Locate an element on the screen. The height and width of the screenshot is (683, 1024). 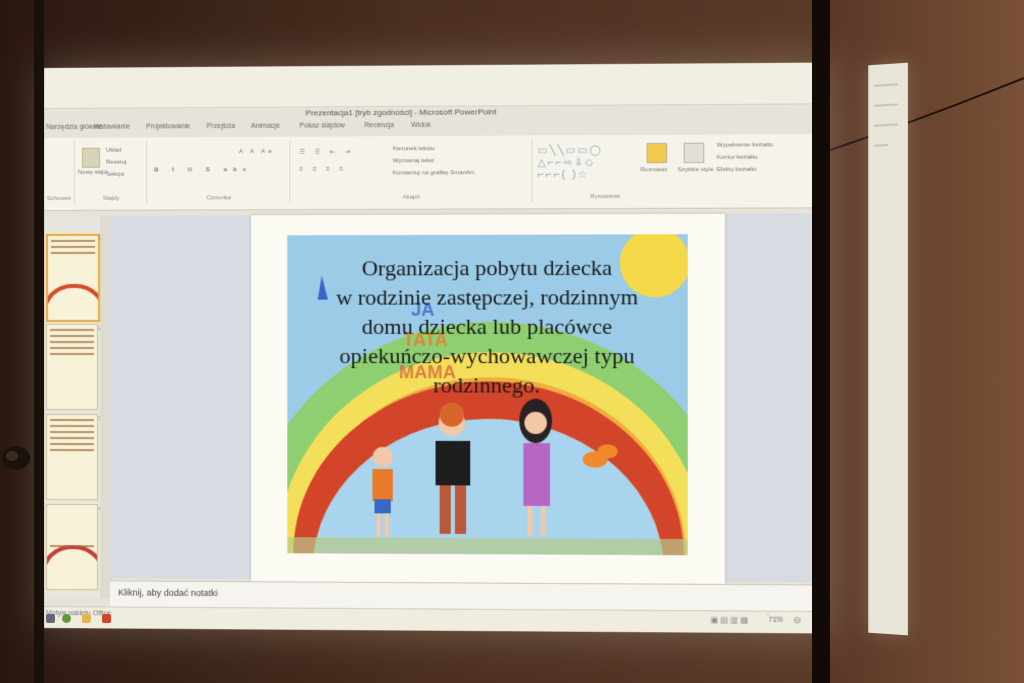
secondary-window is located at coordinates (888, 349).